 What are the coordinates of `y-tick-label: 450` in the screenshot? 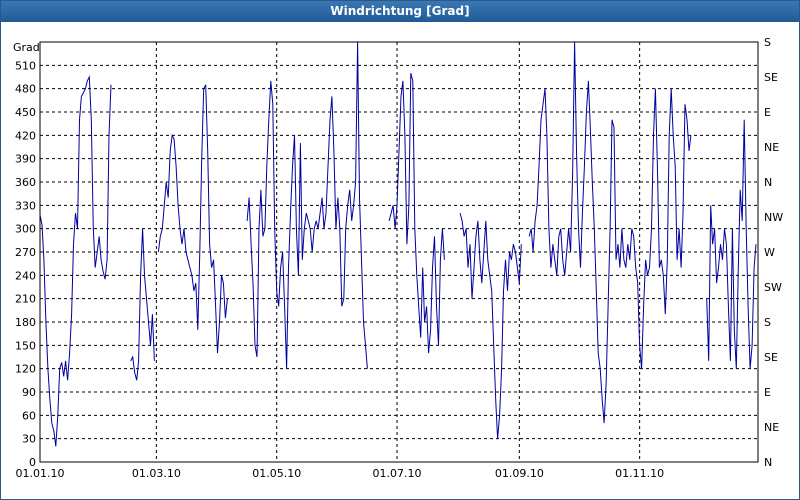 It's located at (25, 112).